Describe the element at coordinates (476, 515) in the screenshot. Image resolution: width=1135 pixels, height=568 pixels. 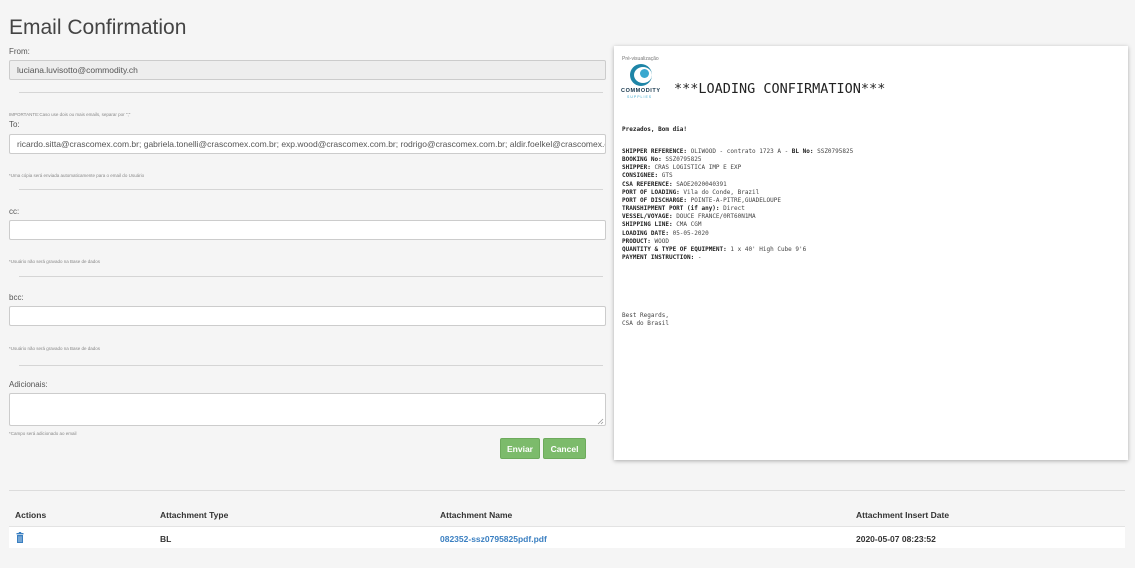
I see `header-attachment-name: Attachment Name` at that location.